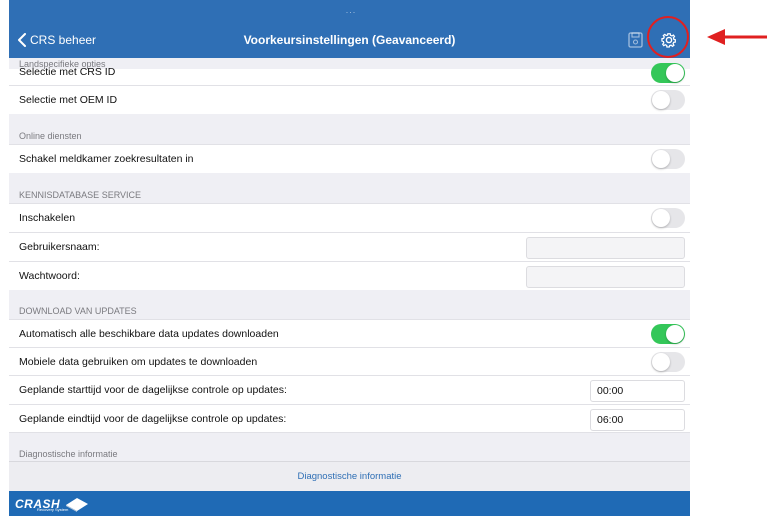  Describe the element at coordinates (78, 311) in the screenshot. I see `section-header-download: DOWNLOAD VAN UPDATES` at that location.